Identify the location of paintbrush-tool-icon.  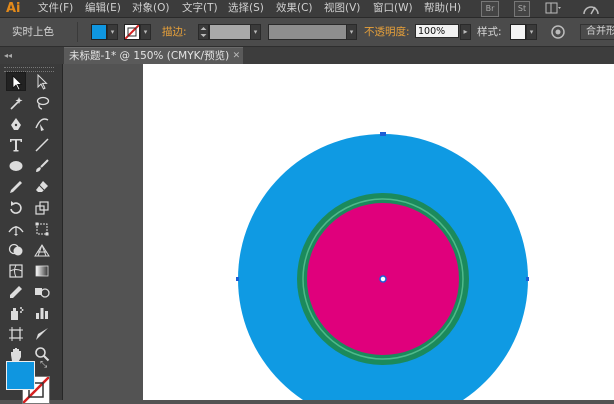
(42, 165).